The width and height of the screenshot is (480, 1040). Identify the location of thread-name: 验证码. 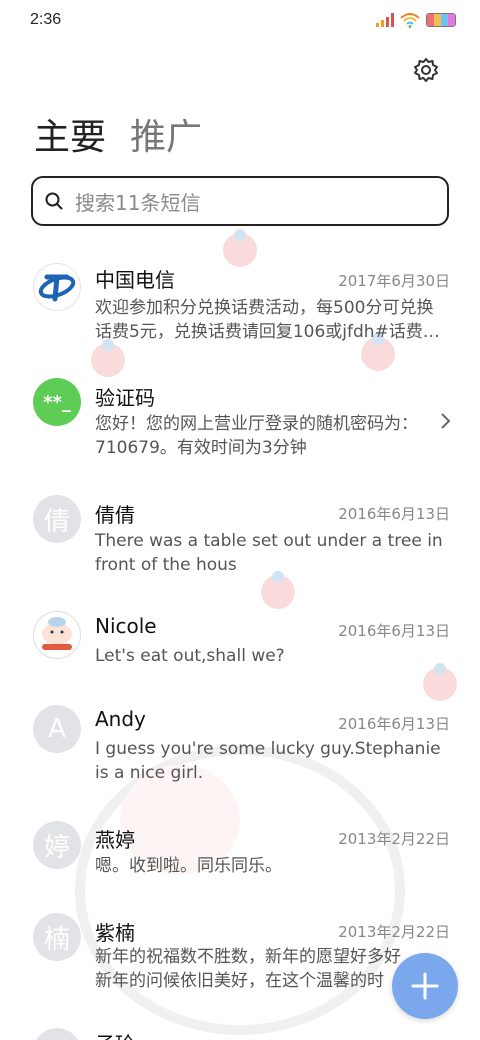
(125, 398).